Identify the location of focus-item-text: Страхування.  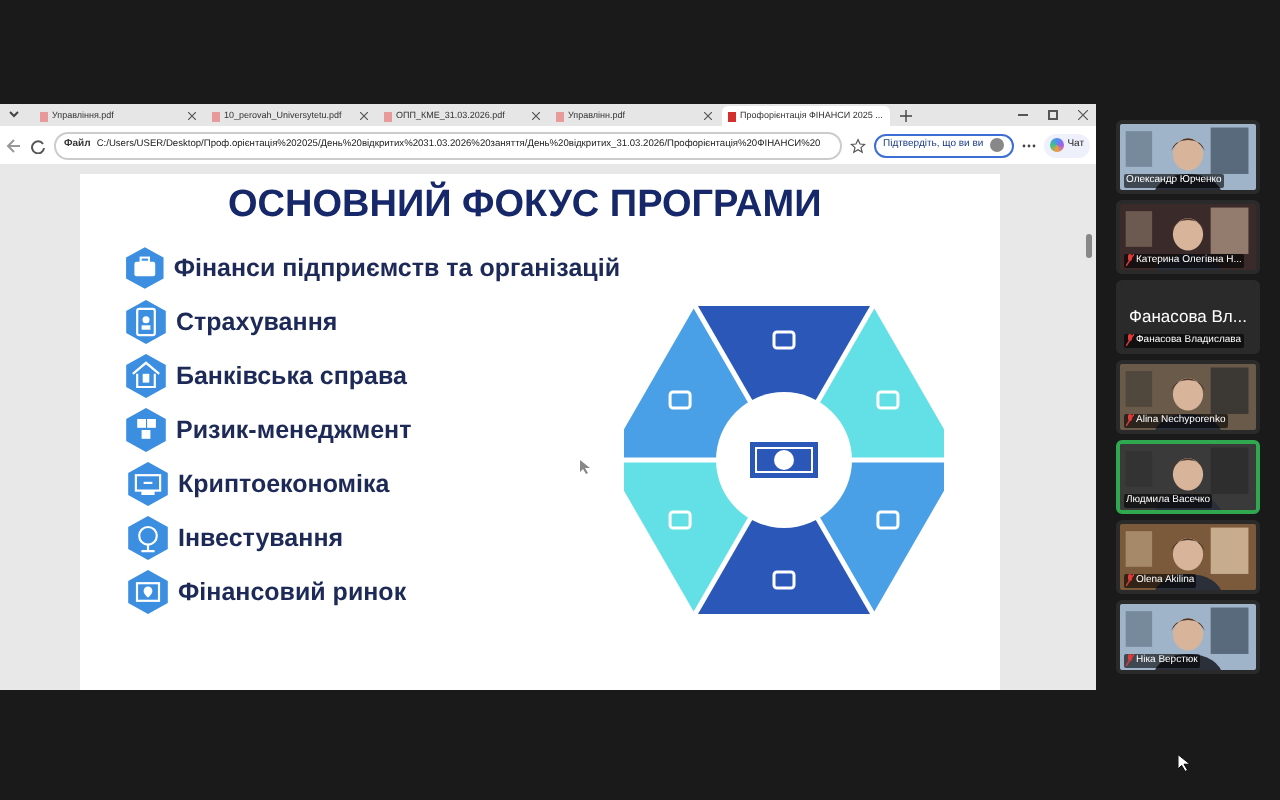
(257, 322).